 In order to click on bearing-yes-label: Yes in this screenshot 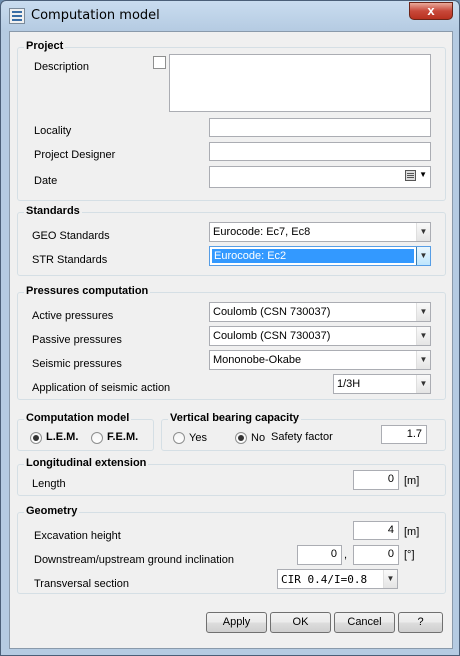, I will do `click(198, 438)`.